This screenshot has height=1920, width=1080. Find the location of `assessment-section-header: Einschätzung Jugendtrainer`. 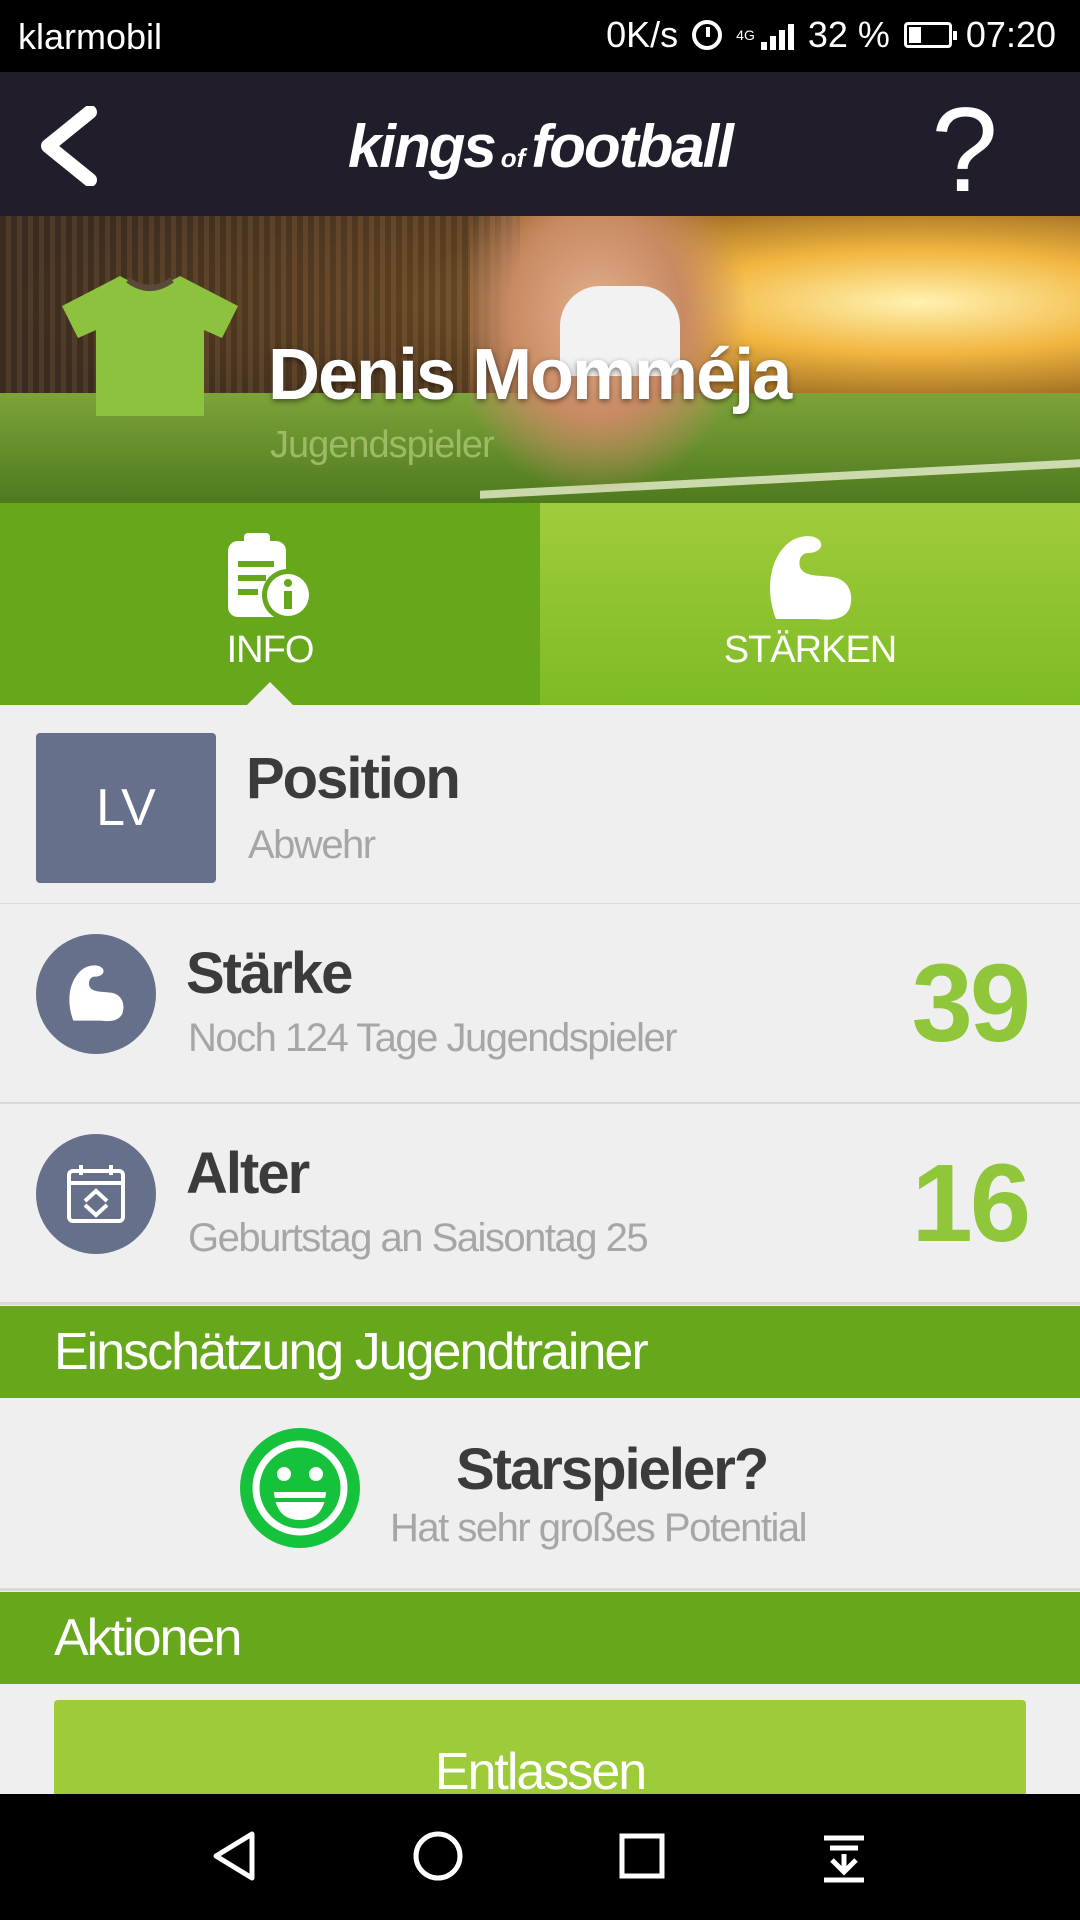

assessment-section-header: Einschätzung Jugendtrainer is located at coordinates (540, 1352).